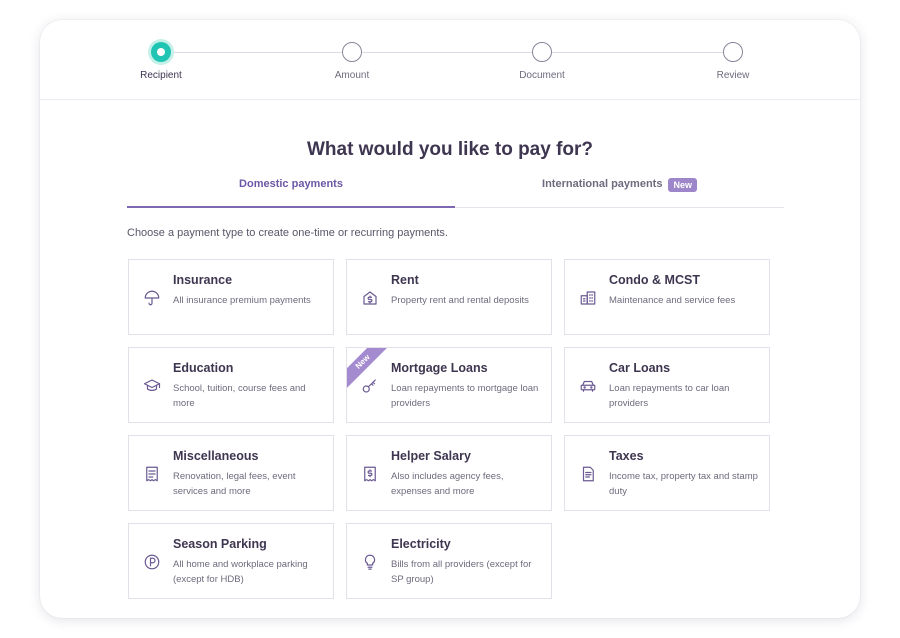 The height and width of the screenshot is (638, 900). I want to click on building-icon, so click(588, 298).